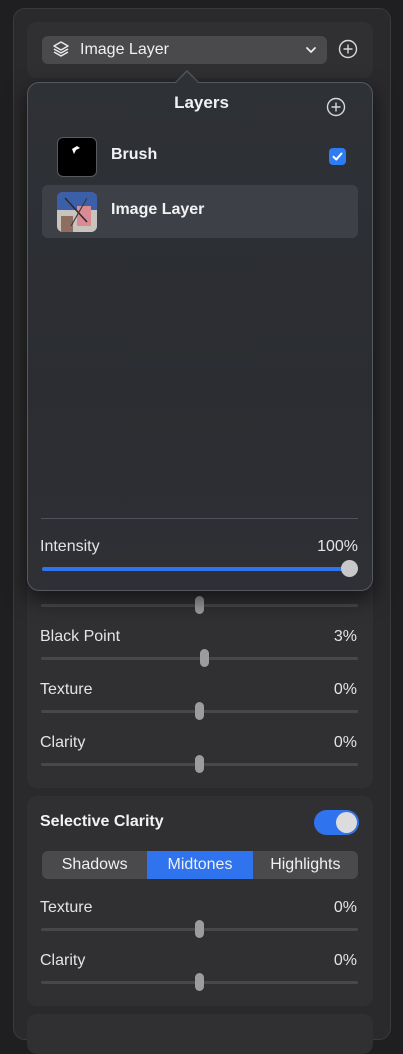 The width and height of the screenshot is (403, 1054). What do you see at coordinates (199, 982) in the screenshot?
I see `selective-clarity-slider-knob` at bounding box center [199, 982].